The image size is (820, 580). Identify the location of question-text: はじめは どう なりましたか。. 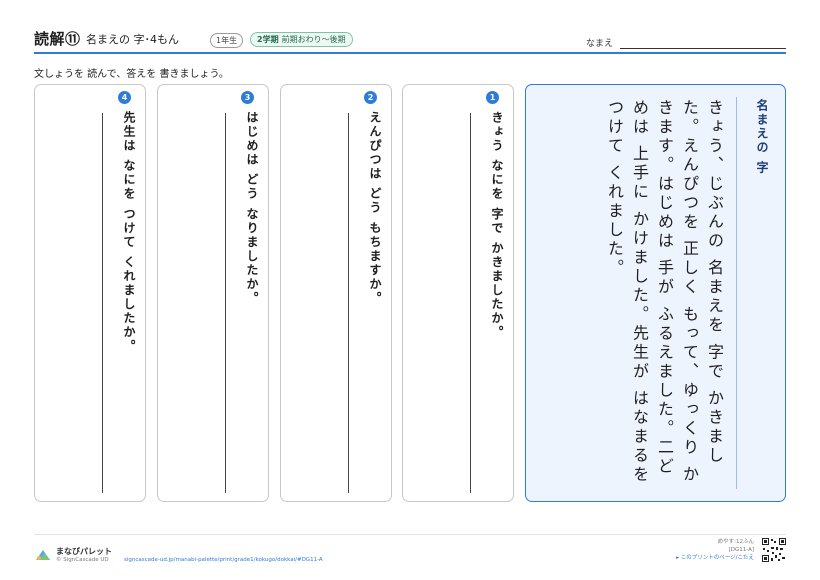
(252, 208).